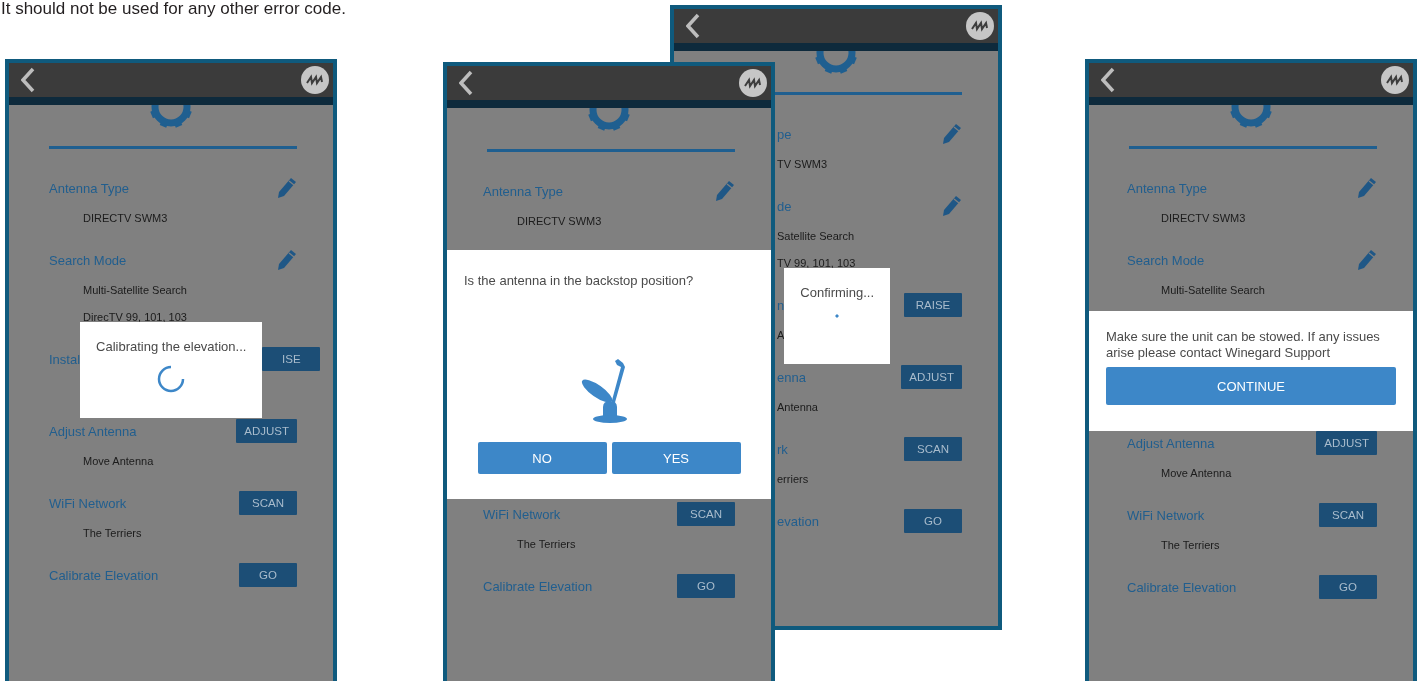 The width and height of the screenshot is (1421, 681). I want to click on setting-value: Antenna, so click(798, 407).